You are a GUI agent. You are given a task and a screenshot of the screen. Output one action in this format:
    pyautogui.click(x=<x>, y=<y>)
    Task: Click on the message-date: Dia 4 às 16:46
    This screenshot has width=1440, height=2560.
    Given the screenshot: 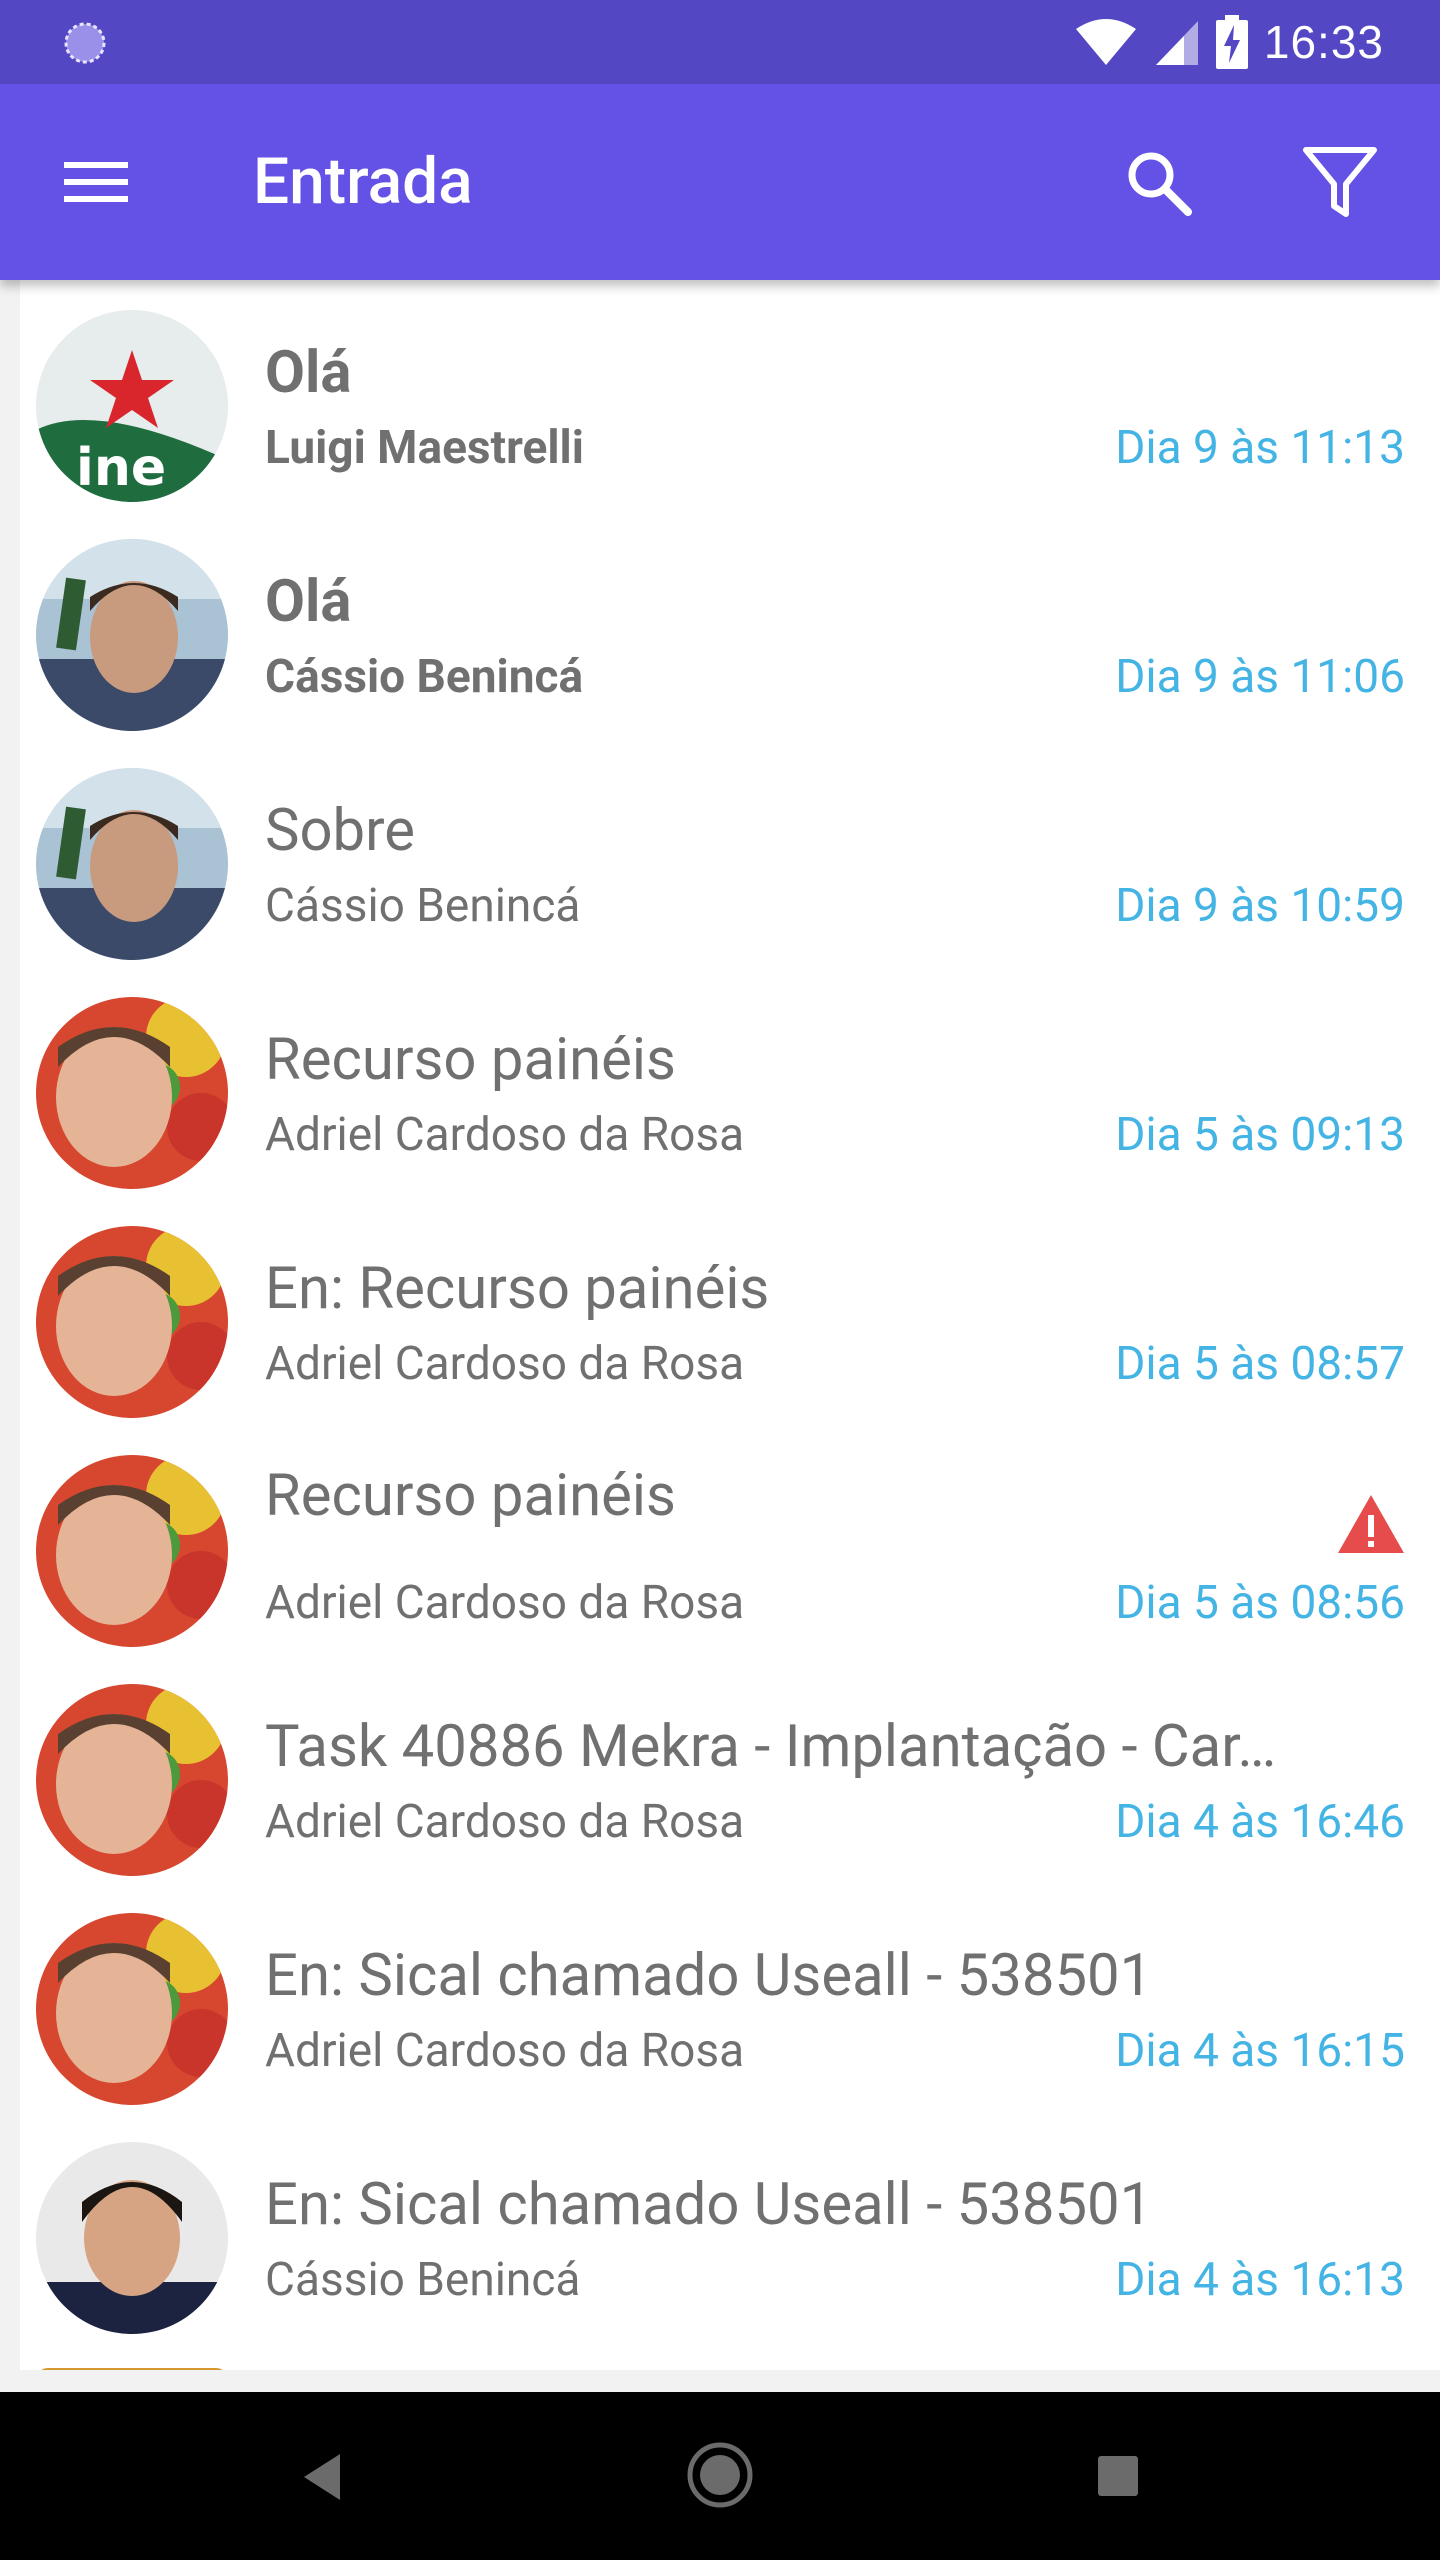 What is the action you would take?
    pyautogui.click(x=1260, y=1822)
    